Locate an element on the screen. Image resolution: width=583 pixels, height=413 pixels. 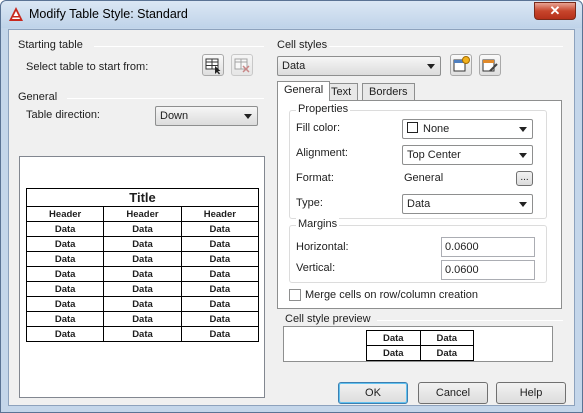
properties-legend: Properties is located at coordinates (323, 109).